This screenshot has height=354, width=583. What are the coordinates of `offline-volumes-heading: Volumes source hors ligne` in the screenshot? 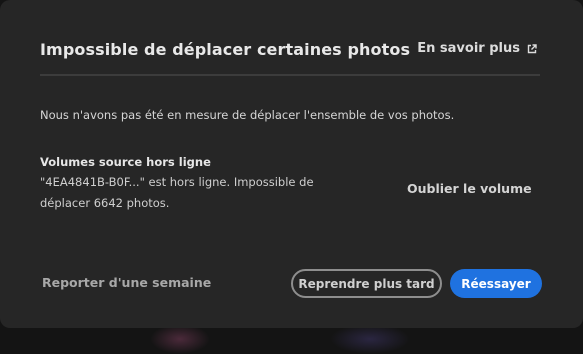 It's located at (125, 162).